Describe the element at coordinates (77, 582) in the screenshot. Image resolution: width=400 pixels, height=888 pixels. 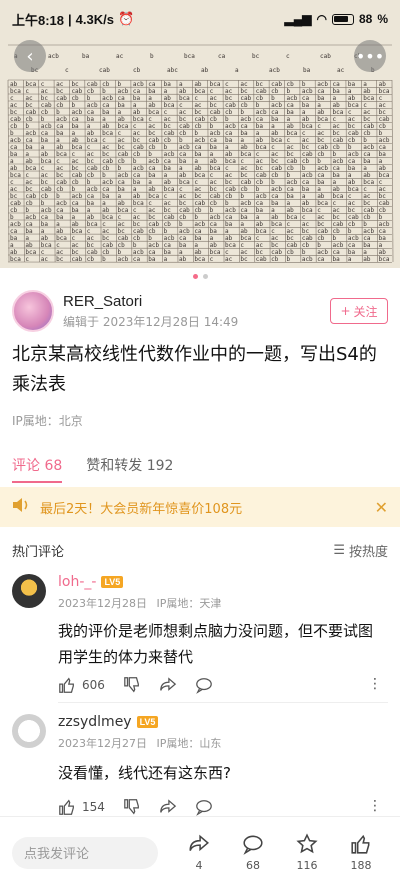
I see `commenter-name: loh-_-` at that location.